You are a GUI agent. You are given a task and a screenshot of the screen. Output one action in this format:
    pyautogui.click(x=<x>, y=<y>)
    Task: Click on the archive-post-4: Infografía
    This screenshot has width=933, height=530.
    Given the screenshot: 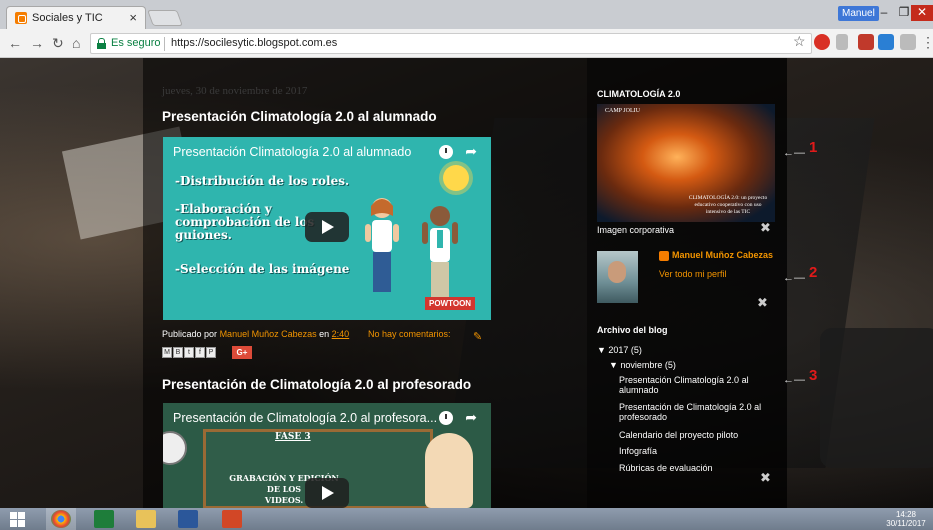 What is the action you would take?
    pyautogui.click(x=638, y=451)
    